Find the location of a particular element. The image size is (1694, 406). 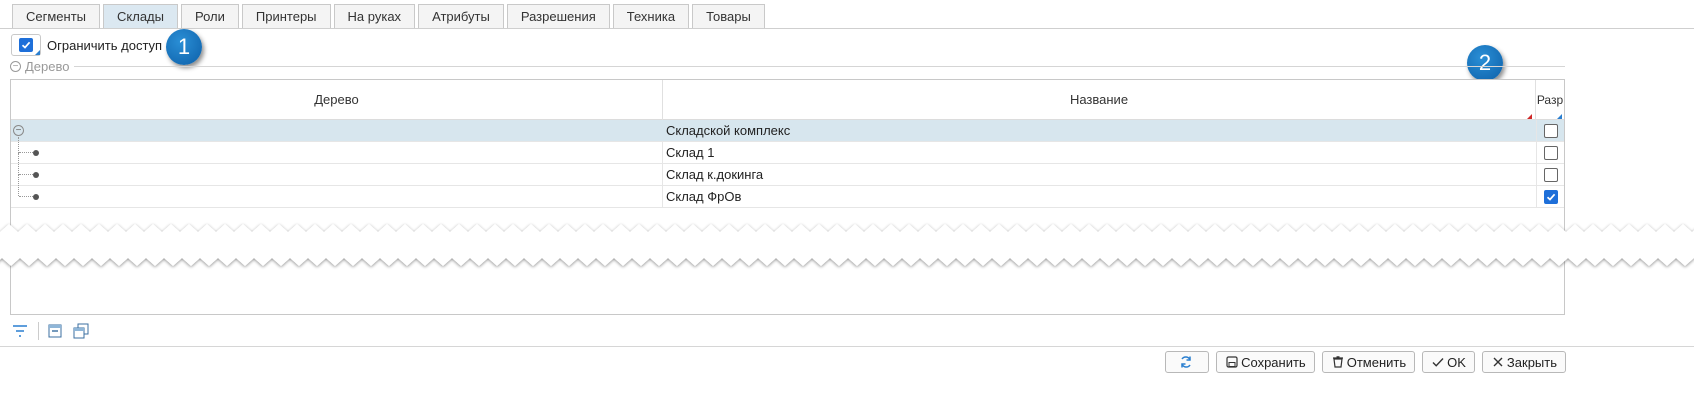

tab-divider is located at coordinates (847, 28).